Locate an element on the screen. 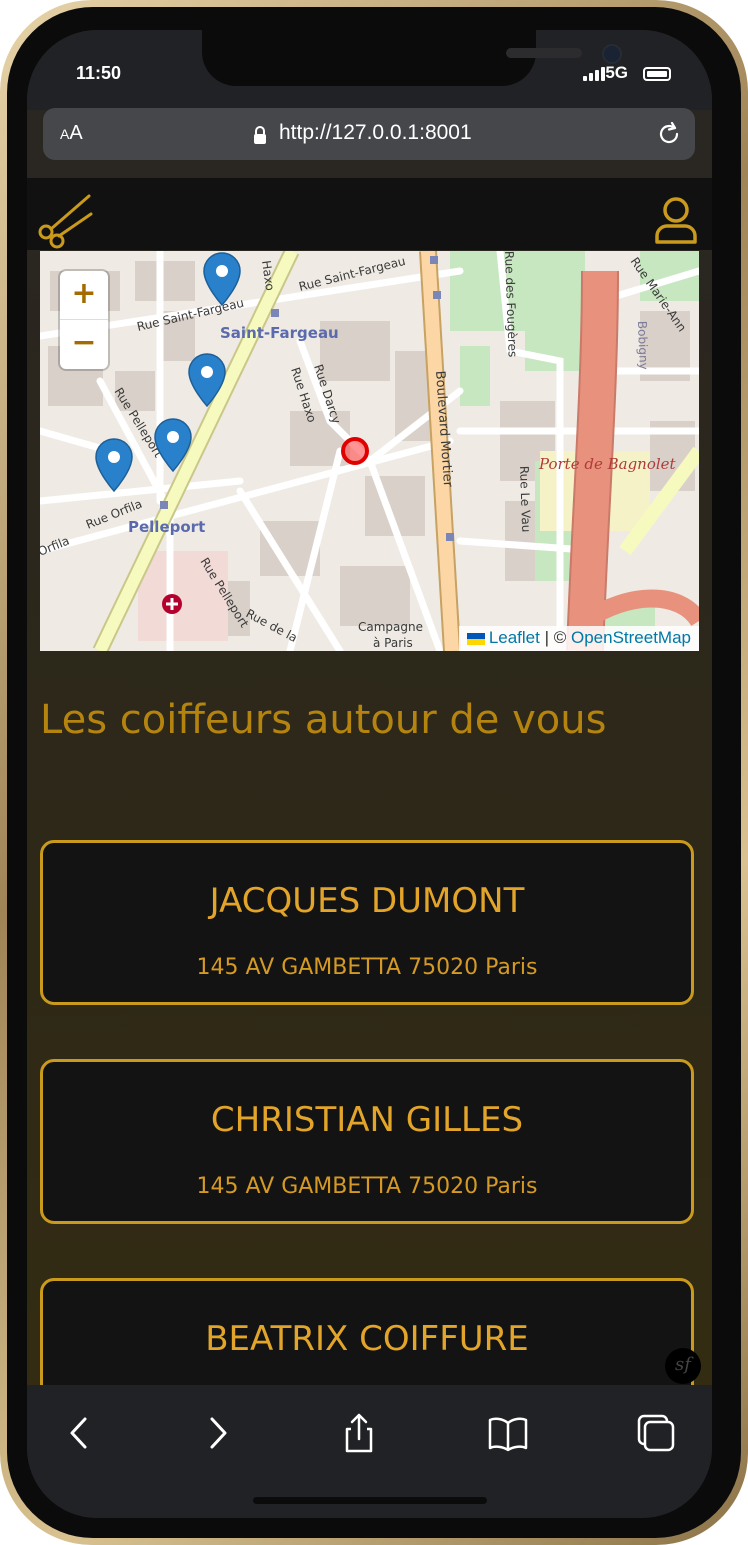  network-label: 5G is located at coordinates (616, 72).